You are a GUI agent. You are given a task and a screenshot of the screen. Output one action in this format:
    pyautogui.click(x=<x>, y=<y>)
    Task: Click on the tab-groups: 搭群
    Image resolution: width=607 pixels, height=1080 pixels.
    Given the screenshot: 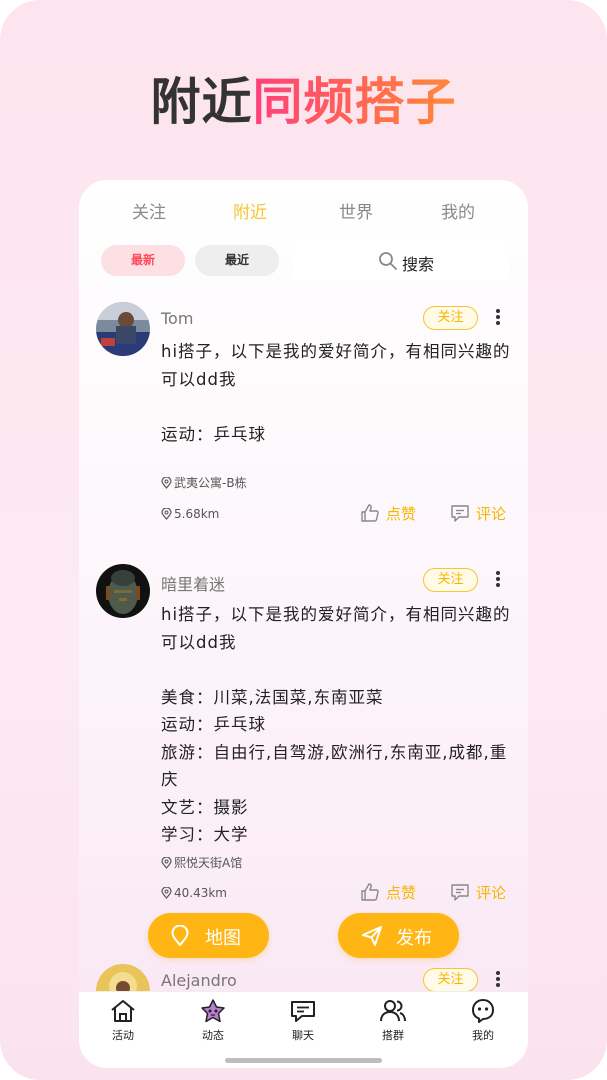 What is the action you would take?
    pyautogui.click(x=393, y=1020)
    